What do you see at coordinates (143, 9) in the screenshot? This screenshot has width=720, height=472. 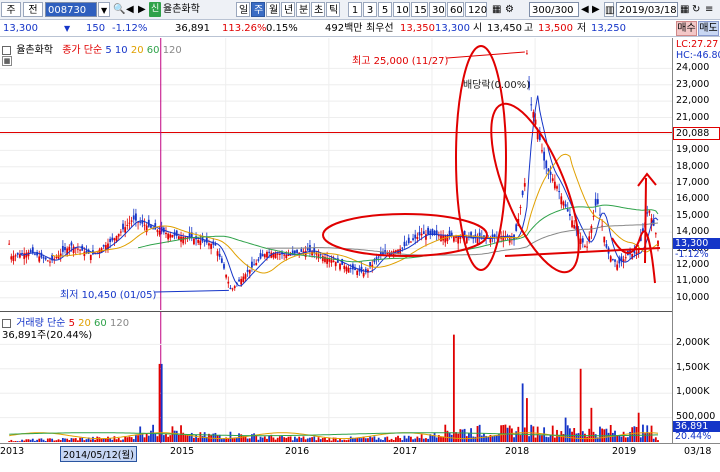 I see `arrow-right-icon: ▶` at bounding box center [143, 9].